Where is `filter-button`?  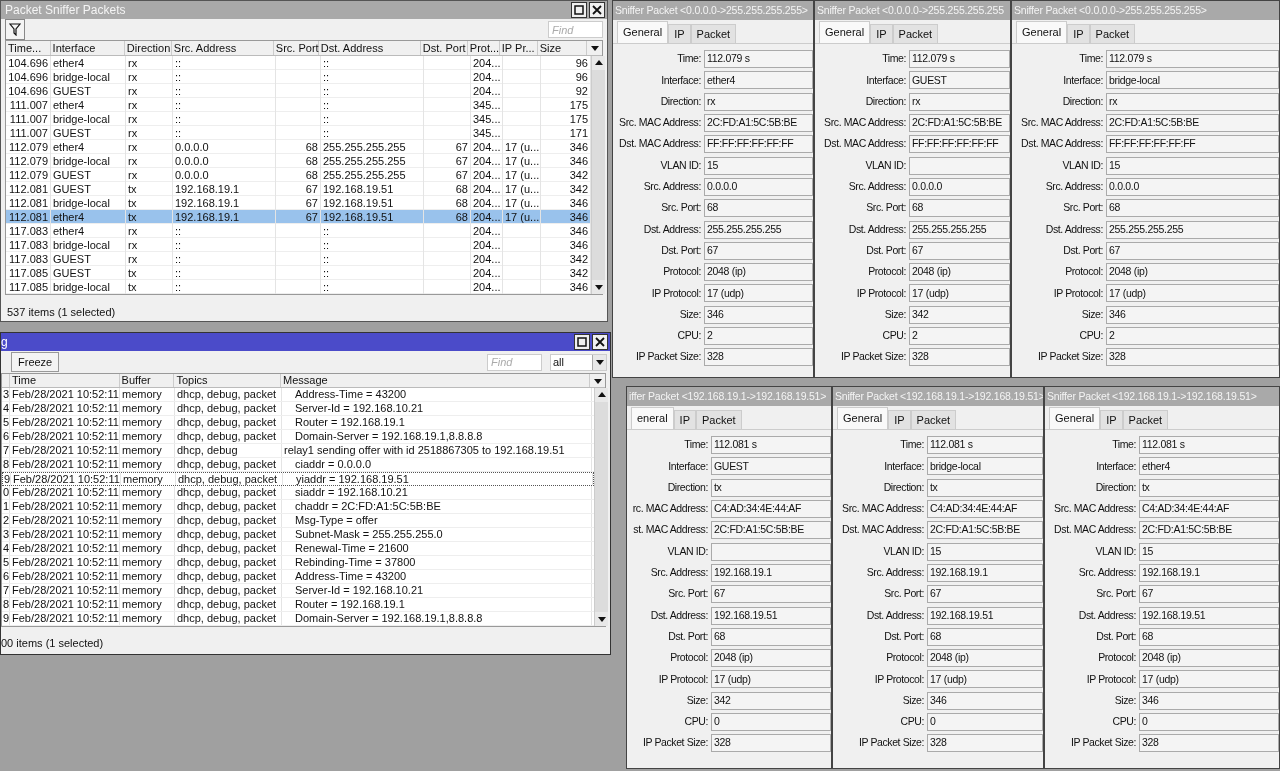 filter-button is located at coordinates (15, 29).